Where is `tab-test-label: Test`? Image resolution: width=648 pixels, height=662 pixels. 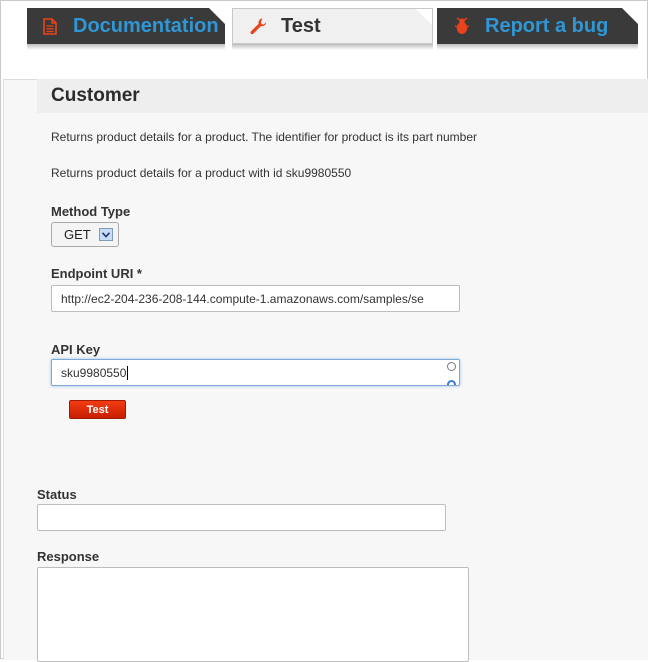 tab-test-label: Test is located at coordinates (301, 25).